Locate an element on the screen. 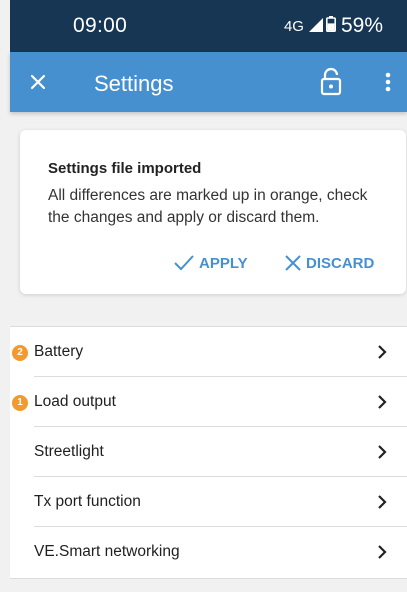 The height and width of the screenshot is (592, 407). list-item-ve-smart-networking: VE.Smart networking is located at coordinates (208, 552).